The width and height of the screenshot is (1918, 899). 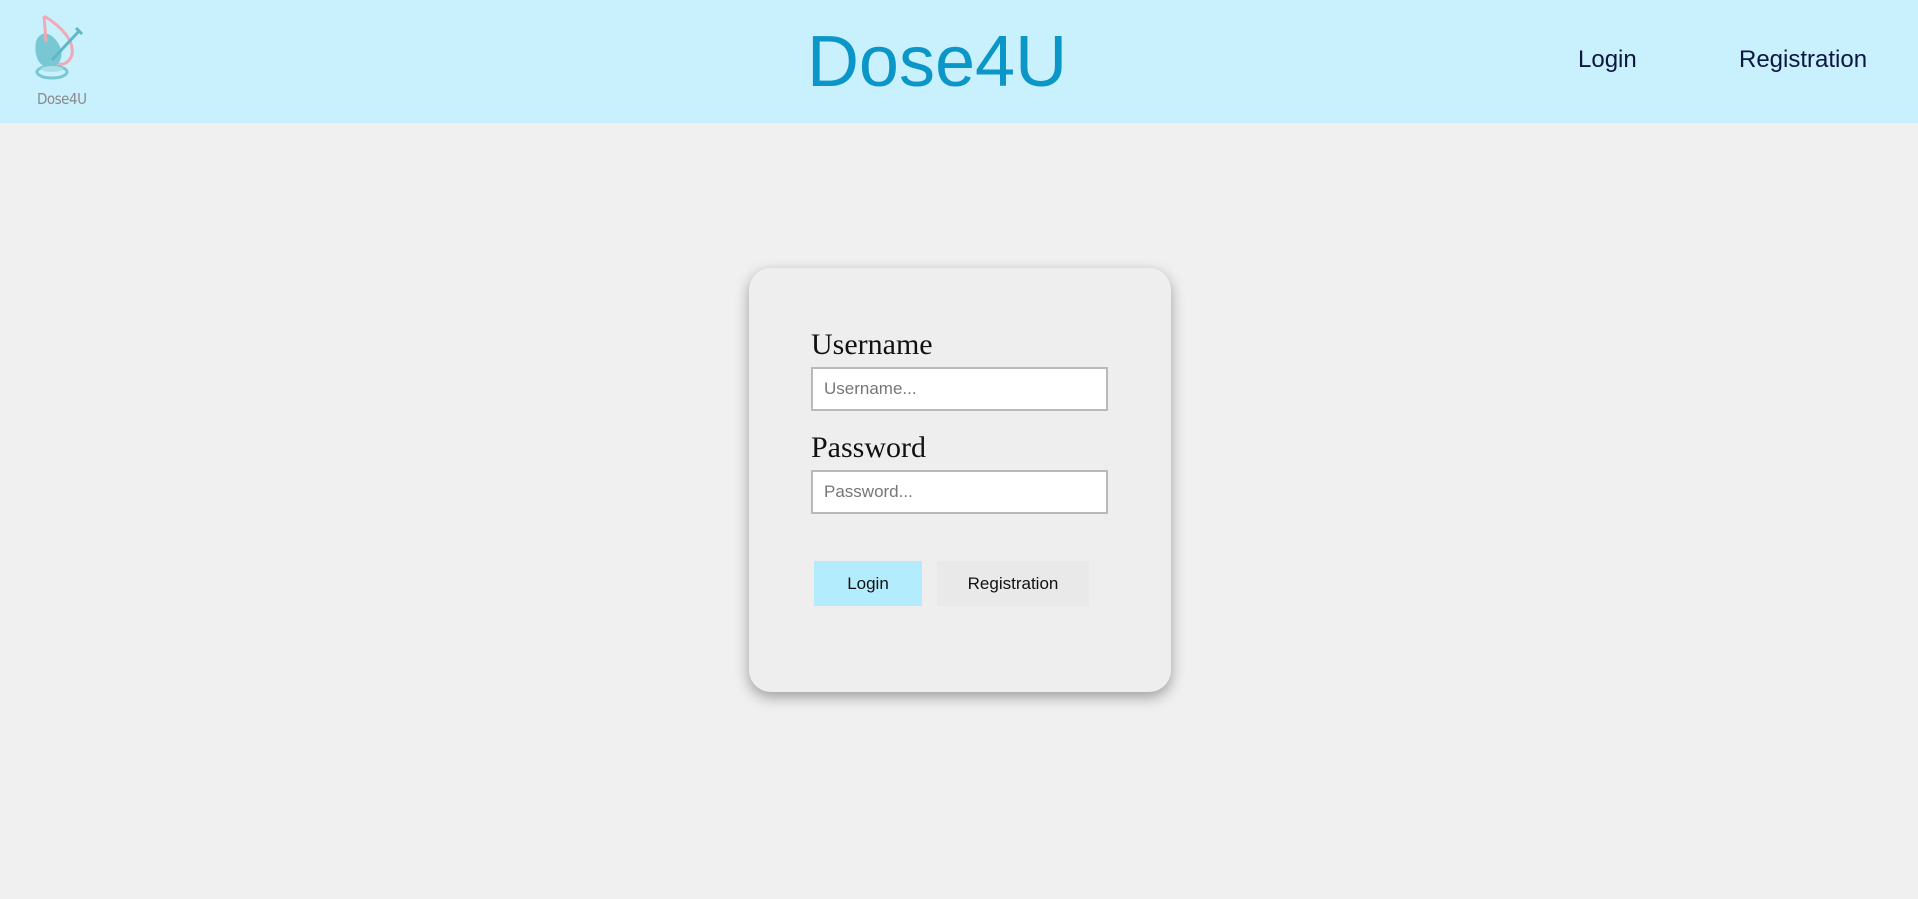 I want to click on nav-registration-link: Registration, so click(x=1803, y=60).